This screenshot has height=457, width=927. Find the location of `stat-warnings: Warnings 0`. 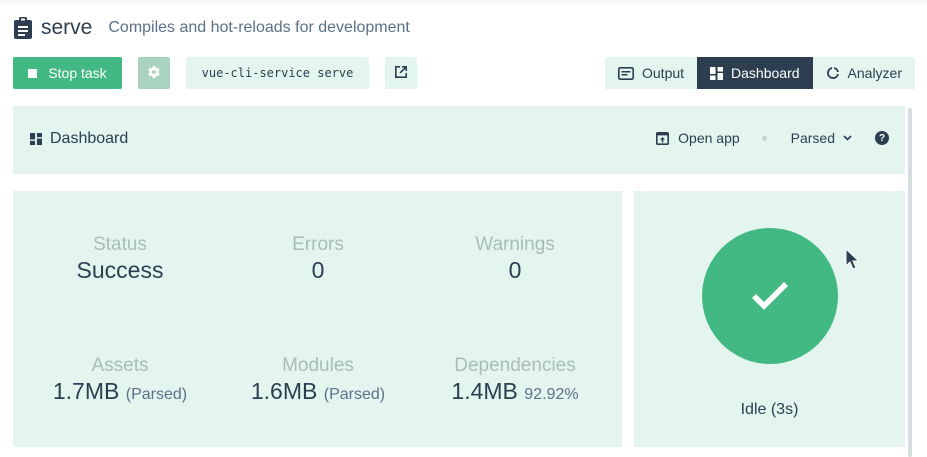

stat-warnings: Warnings 0 is located at coordinates (515, 259).